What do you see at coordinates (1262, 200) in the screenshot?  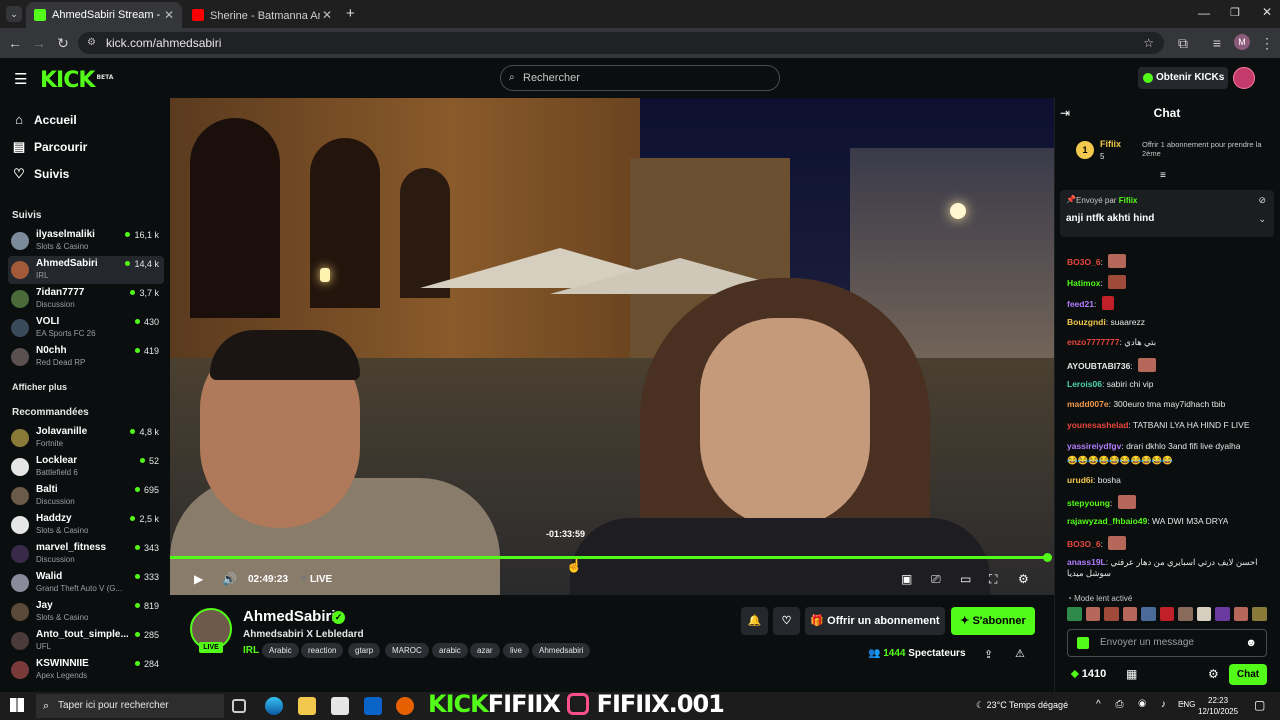 I see `hide-pin-icon: ⊘` at bounding box center [1262, 200].